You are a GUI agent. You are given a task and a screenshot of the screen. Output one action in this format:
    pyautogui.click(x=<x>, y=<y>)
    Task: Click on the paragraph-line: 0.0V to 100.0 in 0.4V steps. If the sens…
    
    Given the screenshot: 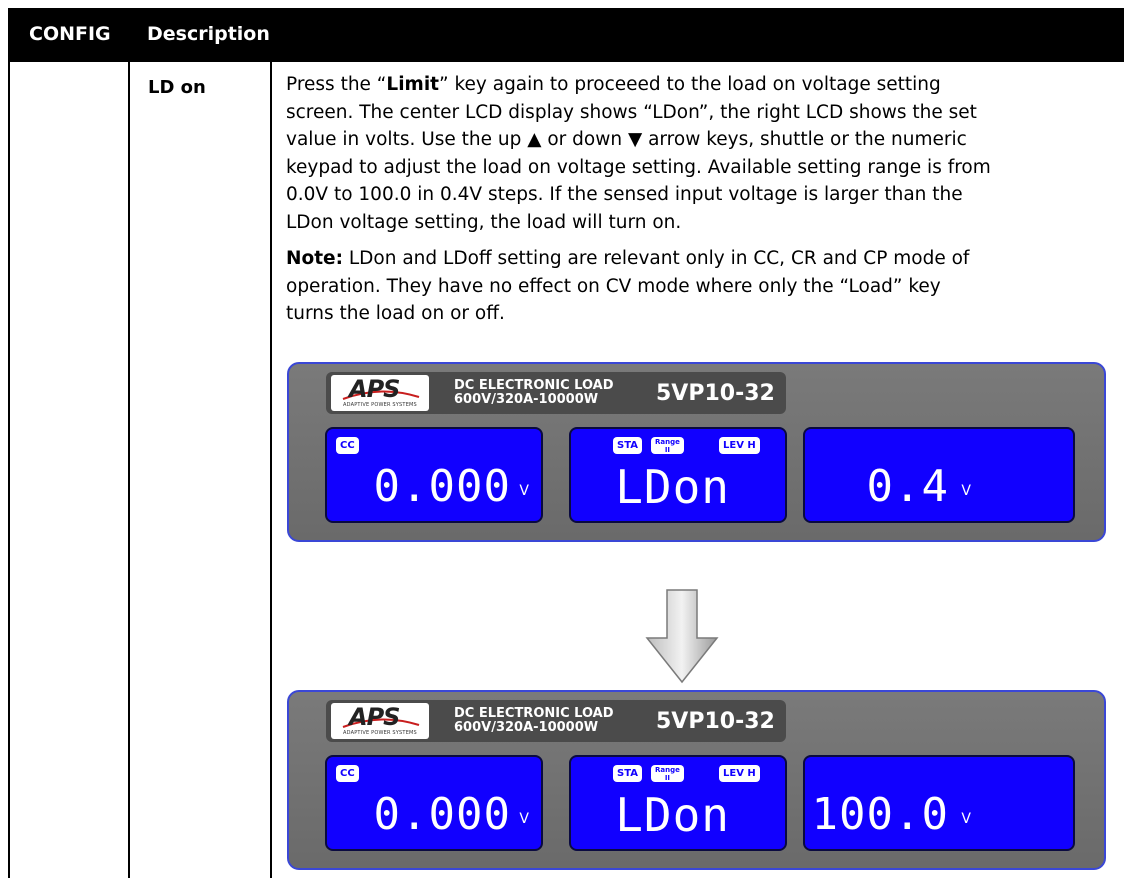 What is the action you would take?
    pyautogui.click(x=624, y=194)
    